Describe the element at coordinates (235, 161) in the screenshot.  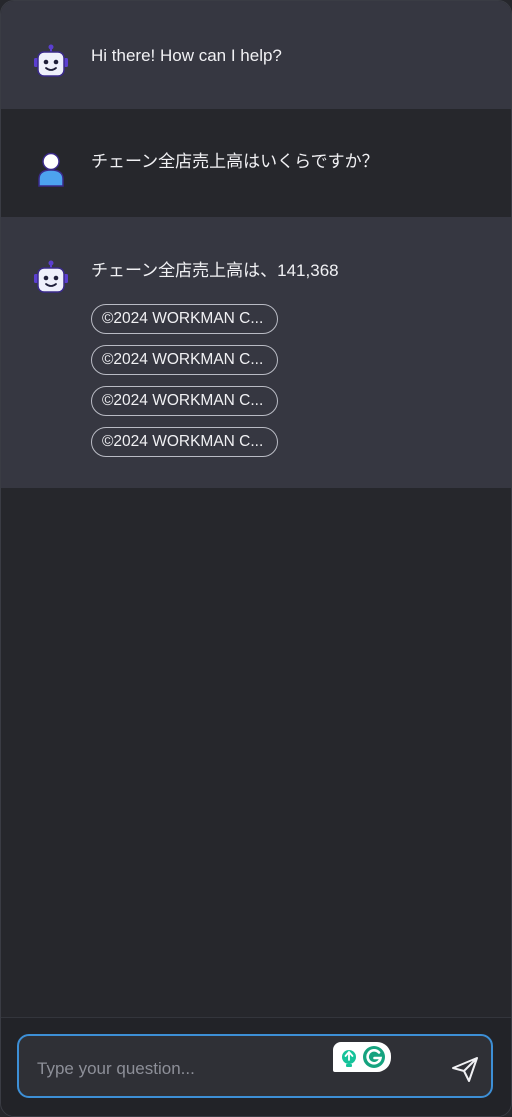
I see `message-text: チェーン全店売上高はいくらですか？` at that location.